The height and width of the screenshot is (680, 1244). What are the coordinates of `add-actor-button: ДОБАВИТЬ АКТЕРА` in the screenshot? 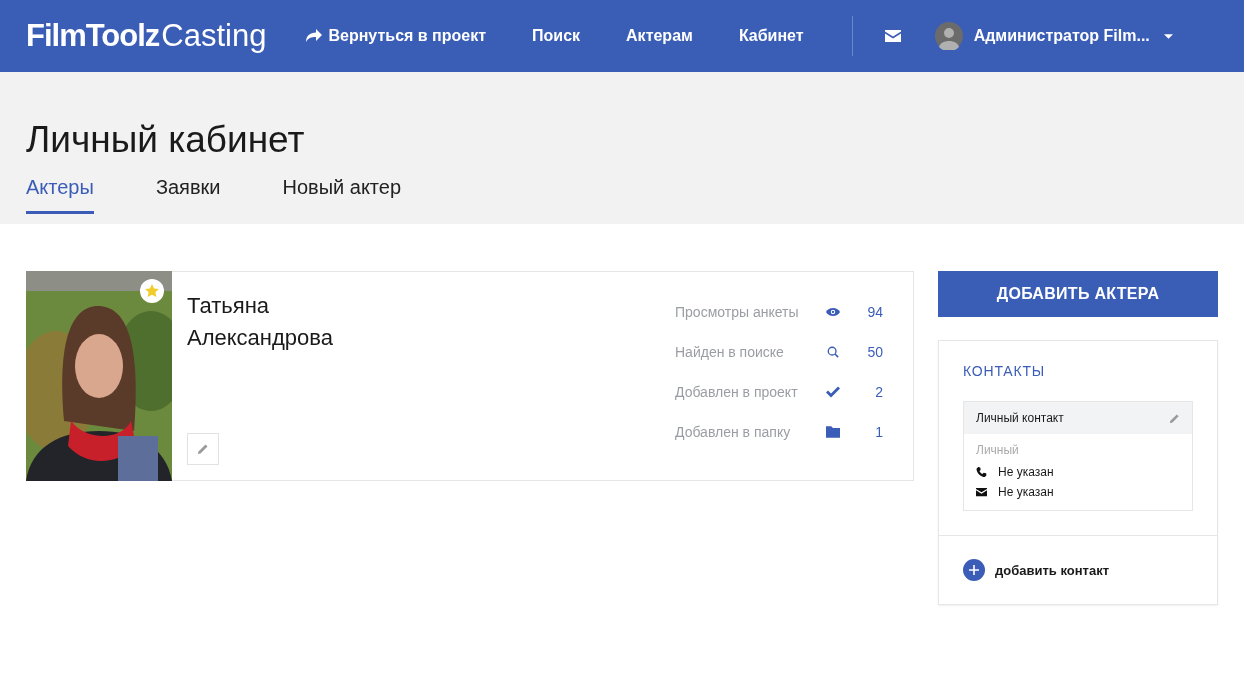 It's located at (1078, 294).